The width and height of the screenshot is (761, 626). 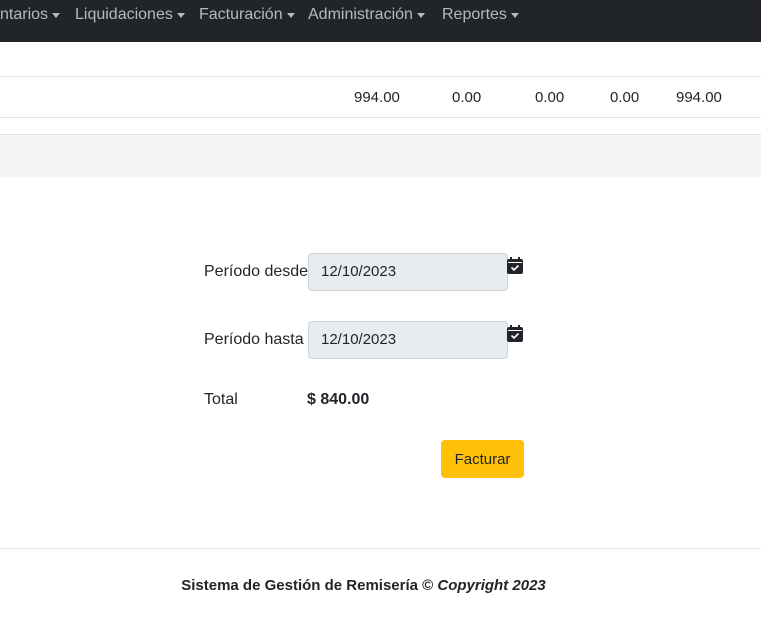 I want to click on nav-item-facturacion: Facturación, so click(x=247, y=15).